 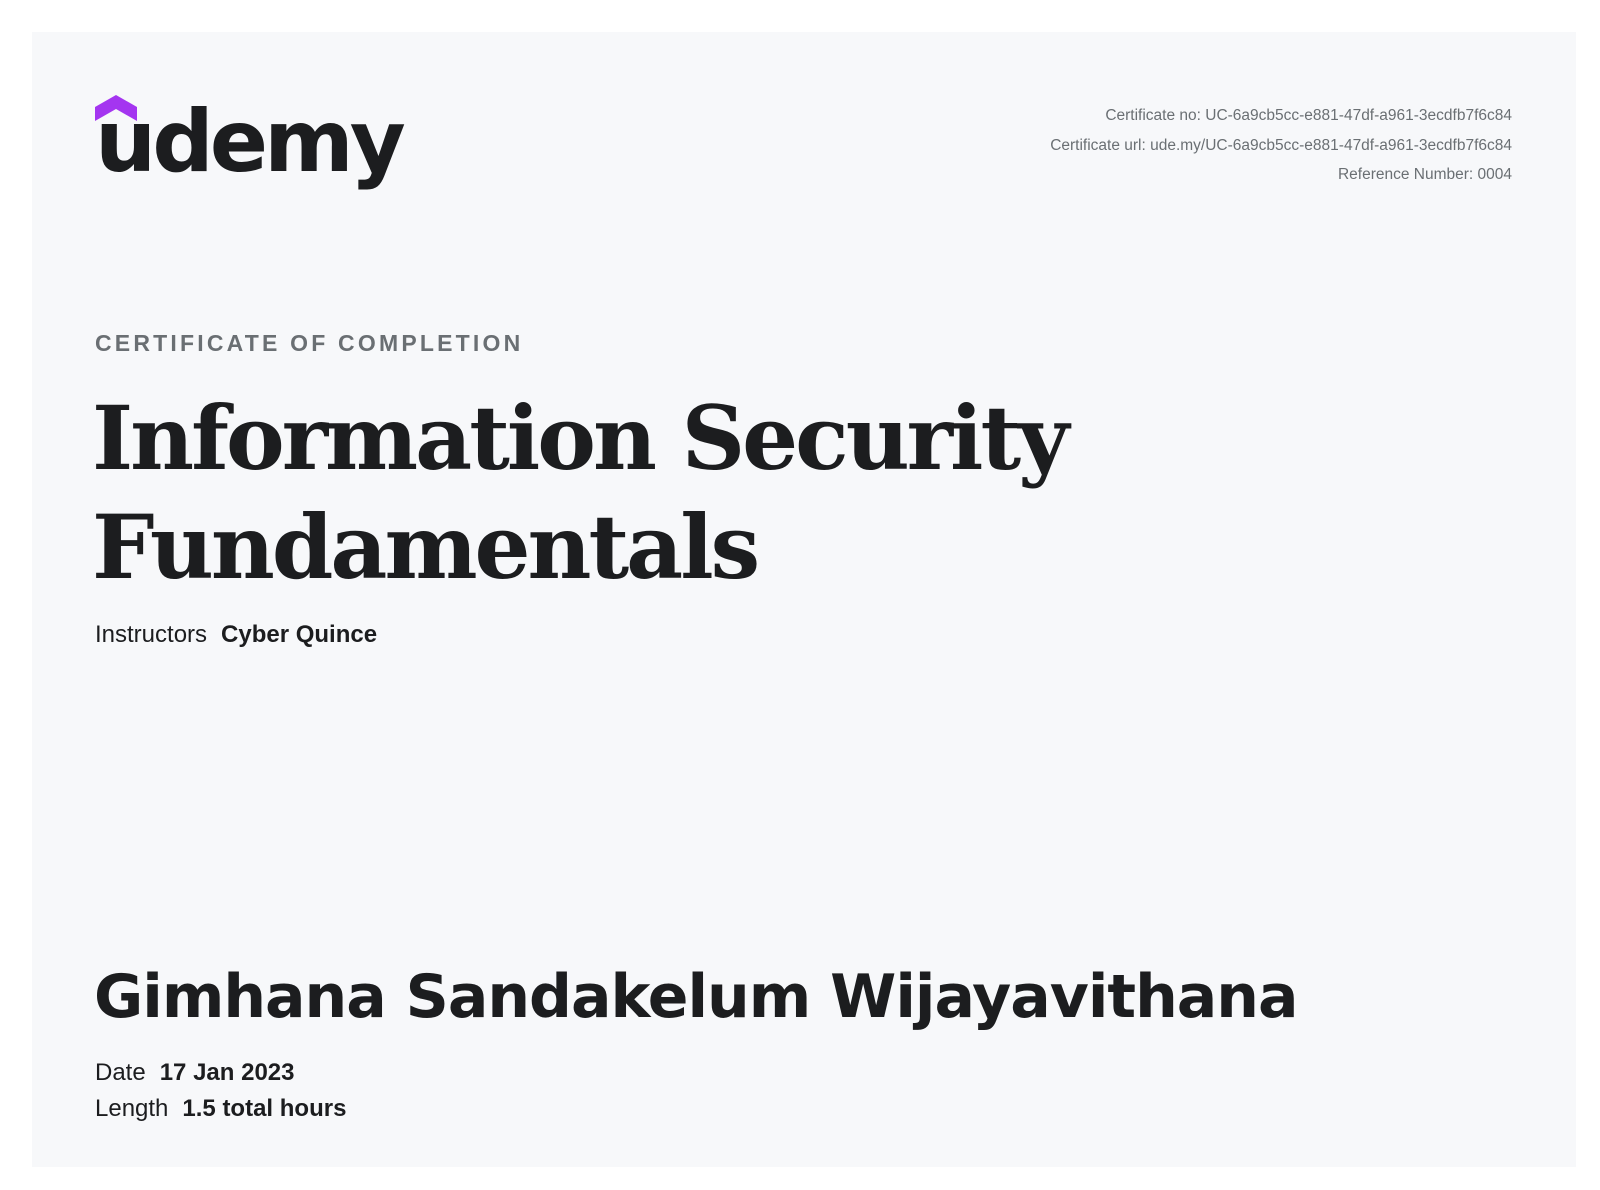 I want to click on certificate-kicker: CERTIFICATE OF COMPLETION, so click(x=309, y=343).